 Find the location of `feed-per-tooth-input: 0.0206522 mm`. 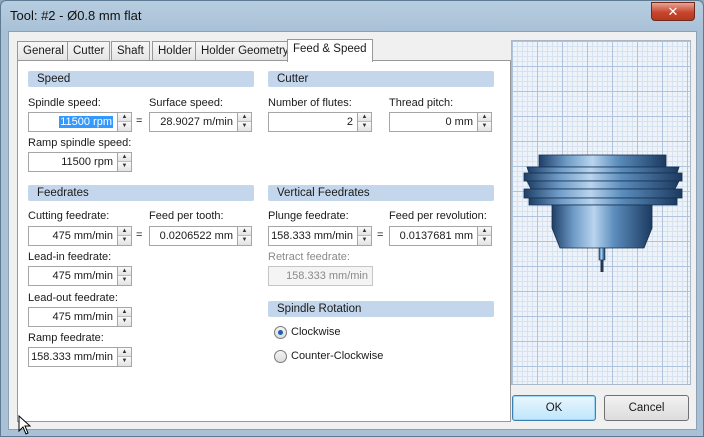

feed-per-tooth-input: 0.0206522 mm is located at coordinates (193, 236).